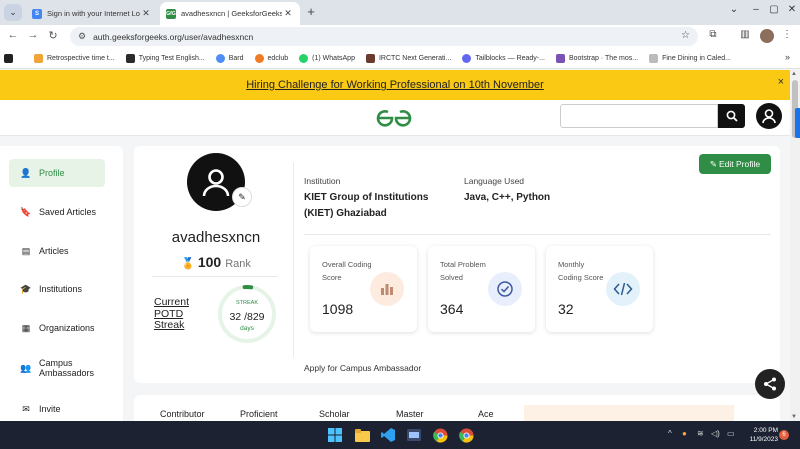 The image size is (800, 449). I want to click on file-explorer-icon, so click(362, 435).